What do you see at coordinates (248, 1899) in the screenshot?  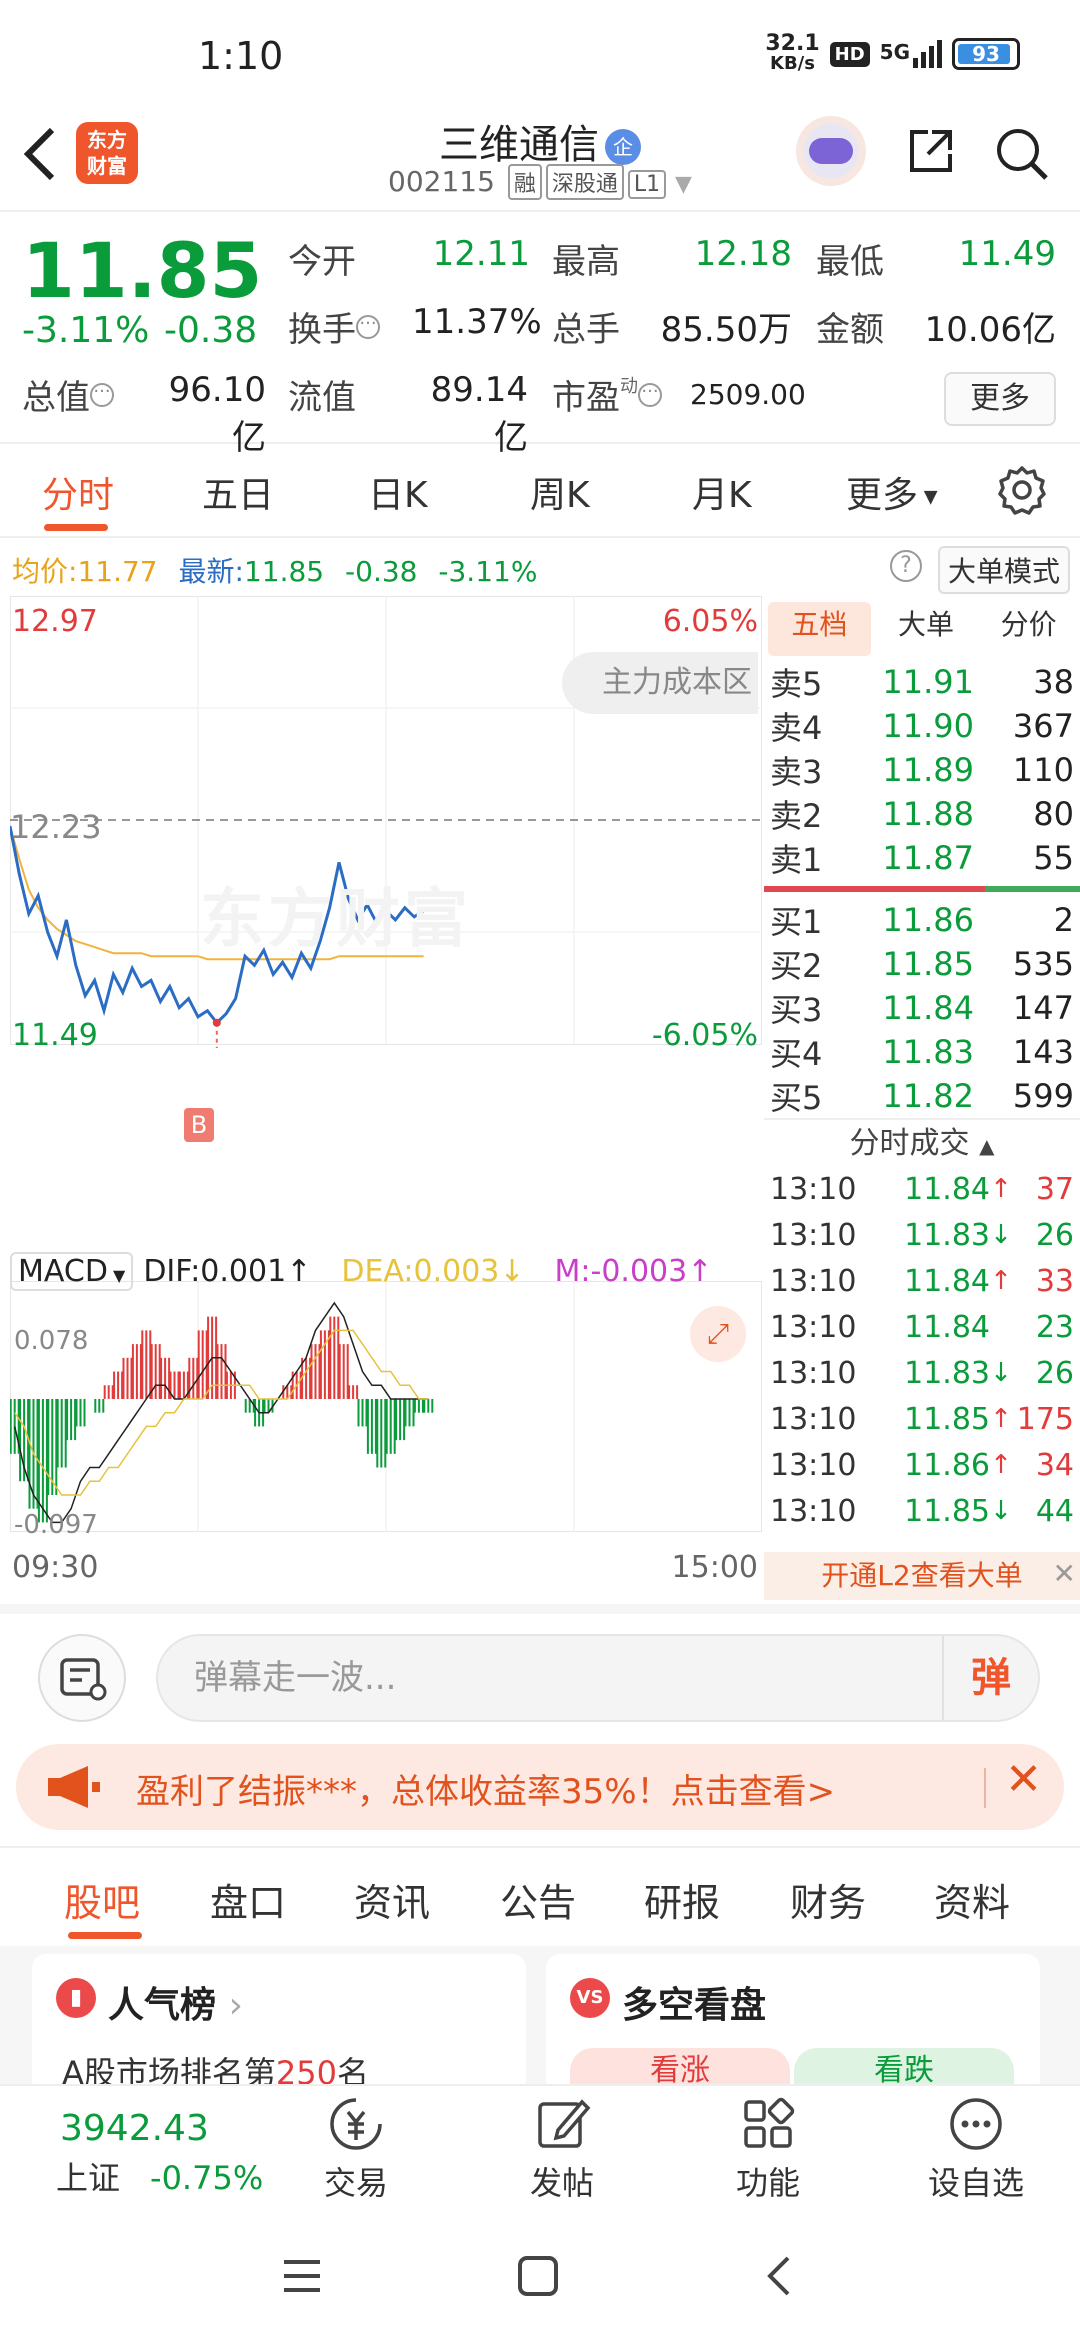 I see `tab-orderbook: 盘口` at bounding box center [248, 1899].